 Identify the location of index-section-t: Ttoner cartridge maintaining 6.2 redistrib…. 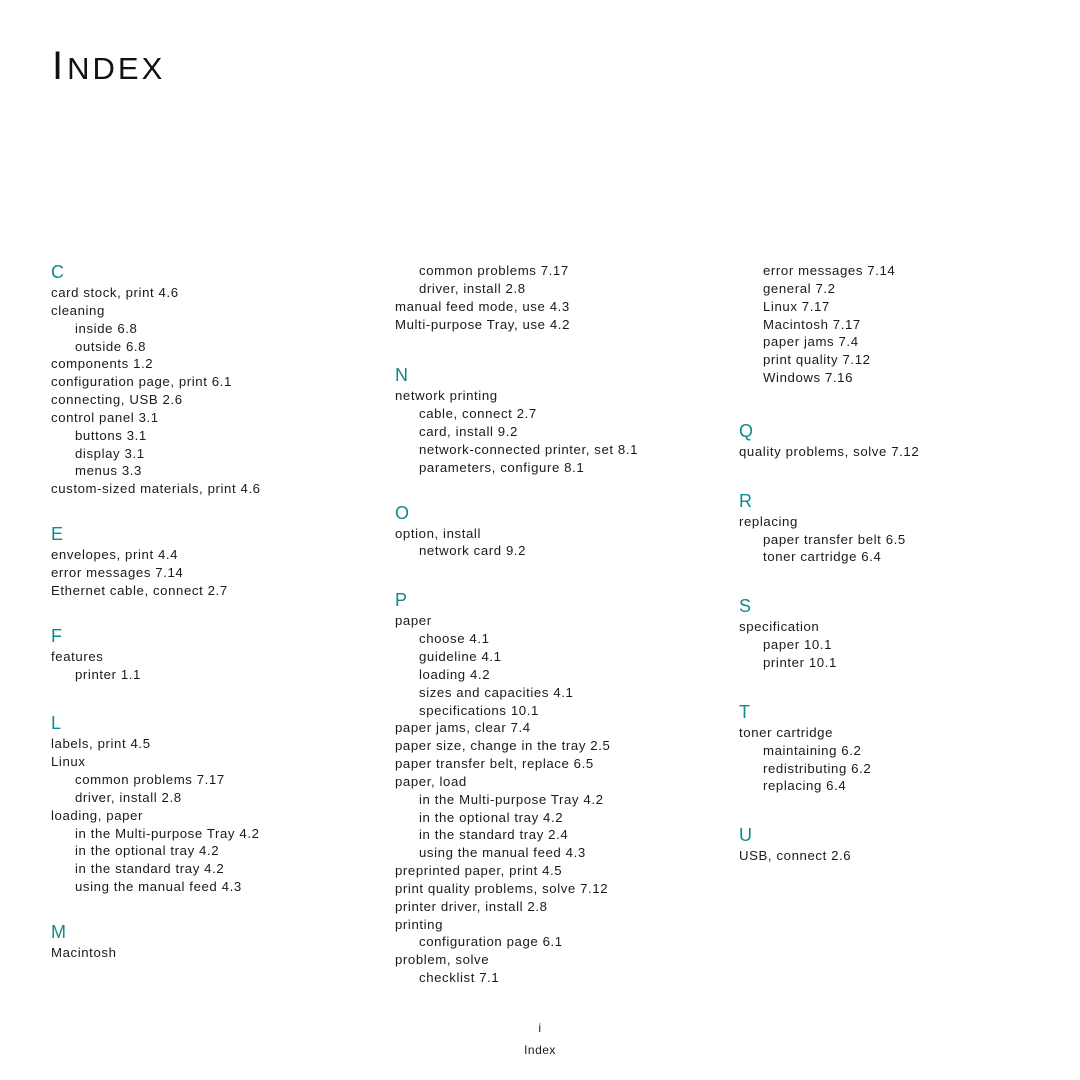
(899, 748).